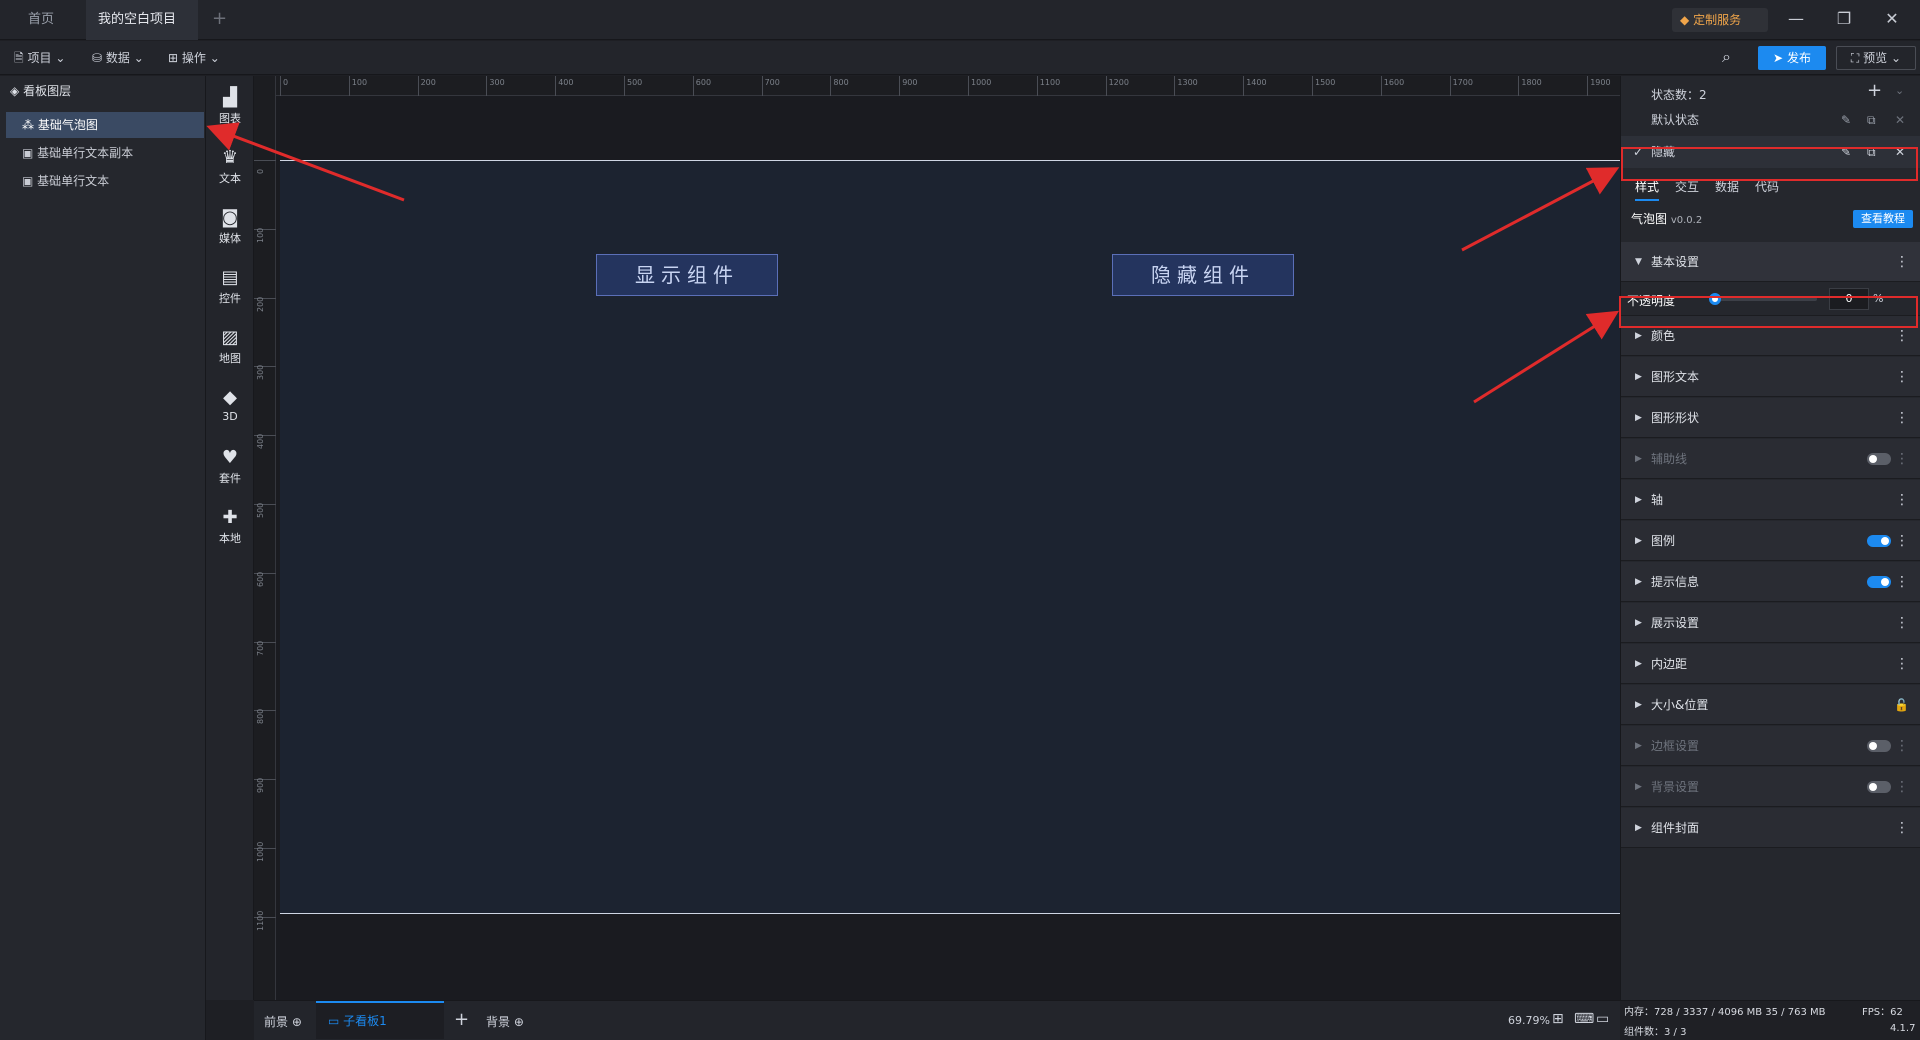 The image size is (1920, 1040). Describe the element at coordinates (41, 20) in the screenshot. I see `tab-home: 首页` at that location.